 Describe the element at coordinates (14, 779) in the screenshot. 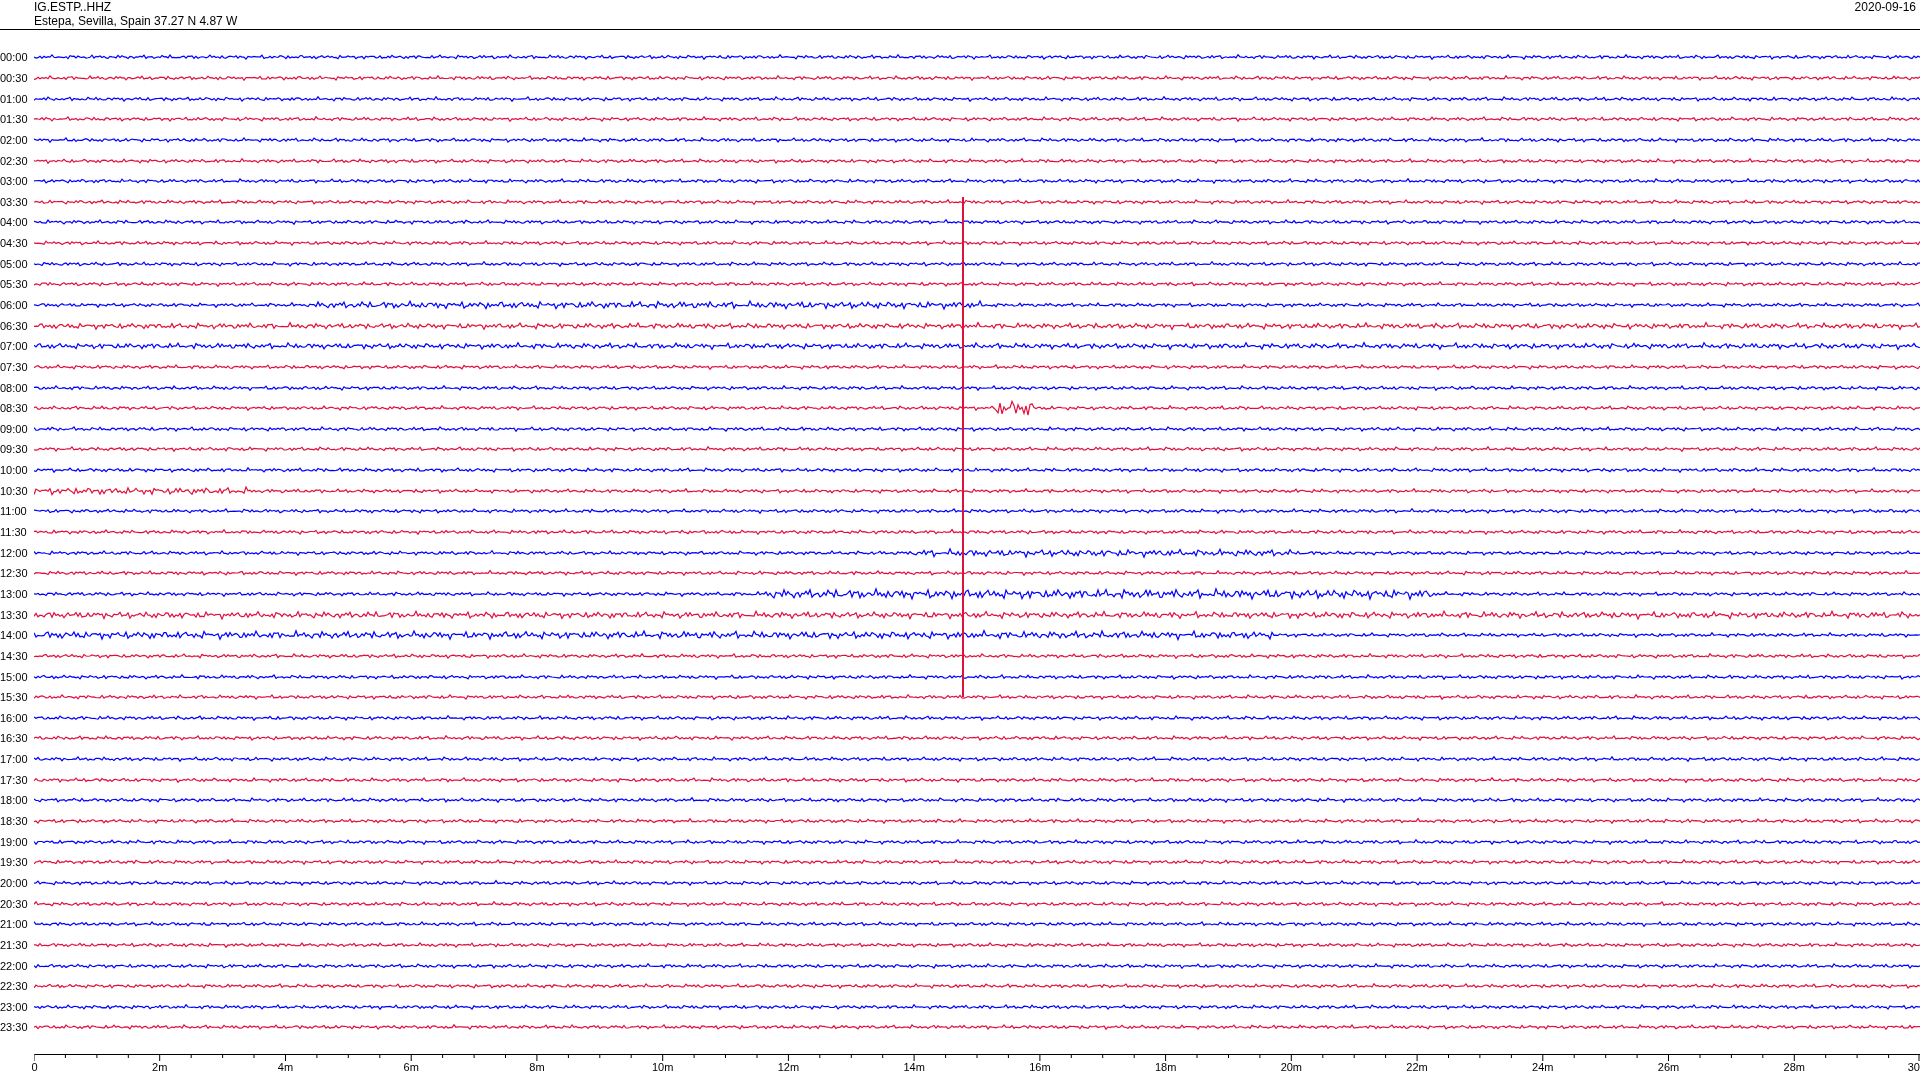

I see `time-label: 17:30` at that location.